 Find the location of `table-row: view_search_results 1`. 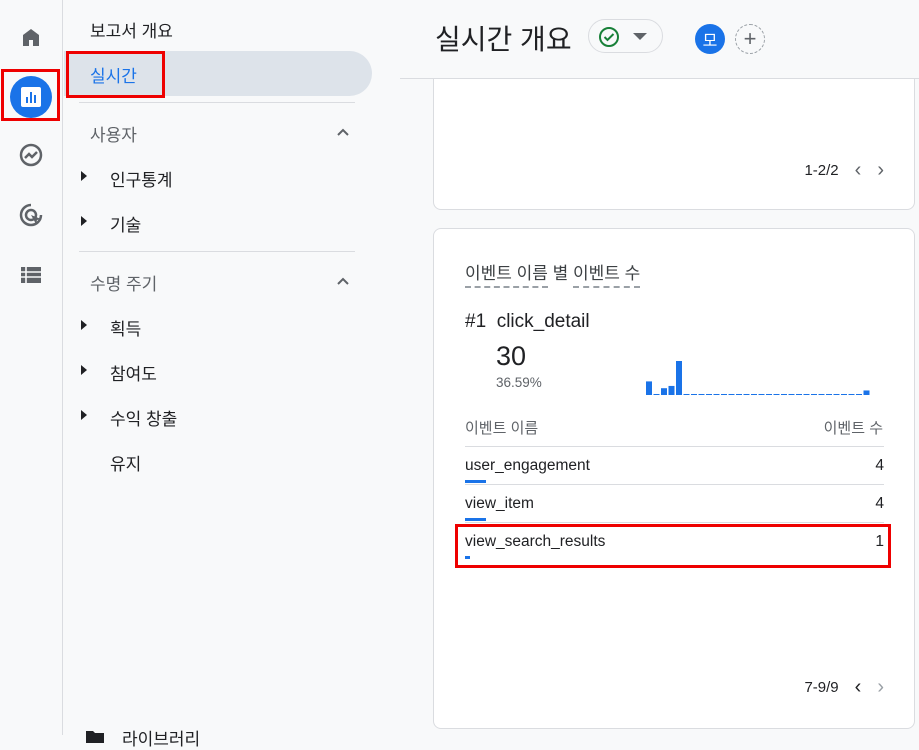

table-row: view_search_results 1 is located at coordinates (674, 541).